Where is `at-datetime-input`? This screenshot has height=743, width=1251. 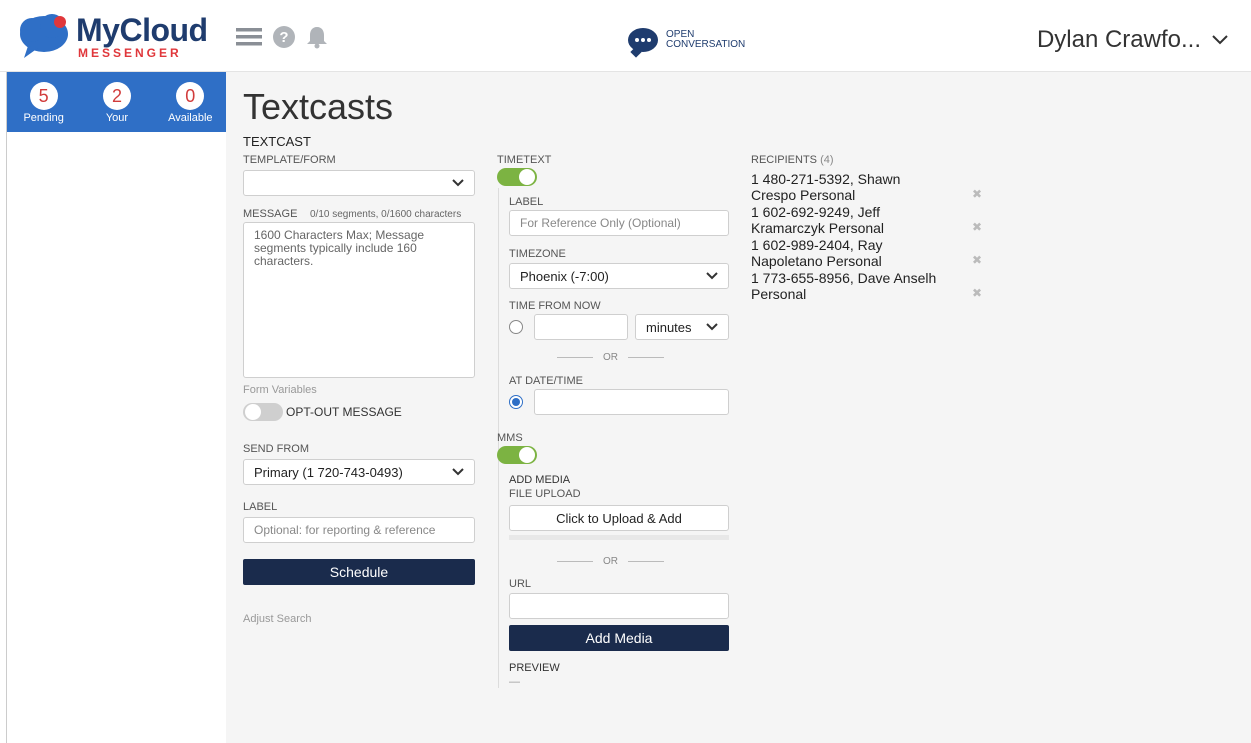
at-datetime-input is located at coordinates (631, 402).